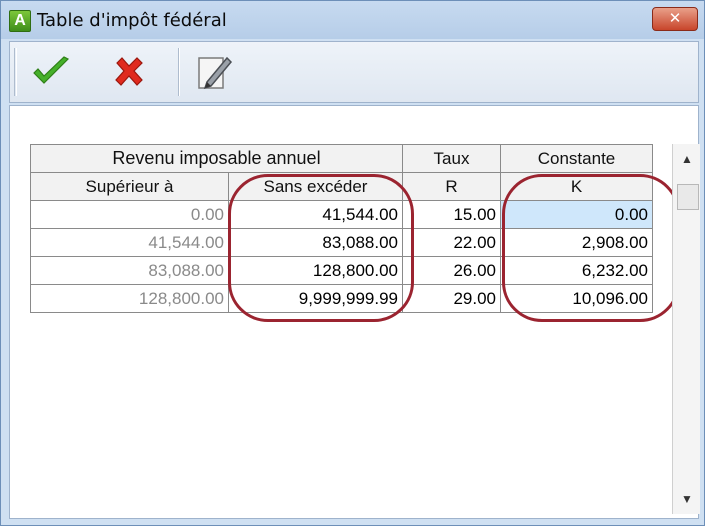 The width and height of the screenshot is (705, 526). I want to click on cell-constante: 0.00, so click(576, 214).